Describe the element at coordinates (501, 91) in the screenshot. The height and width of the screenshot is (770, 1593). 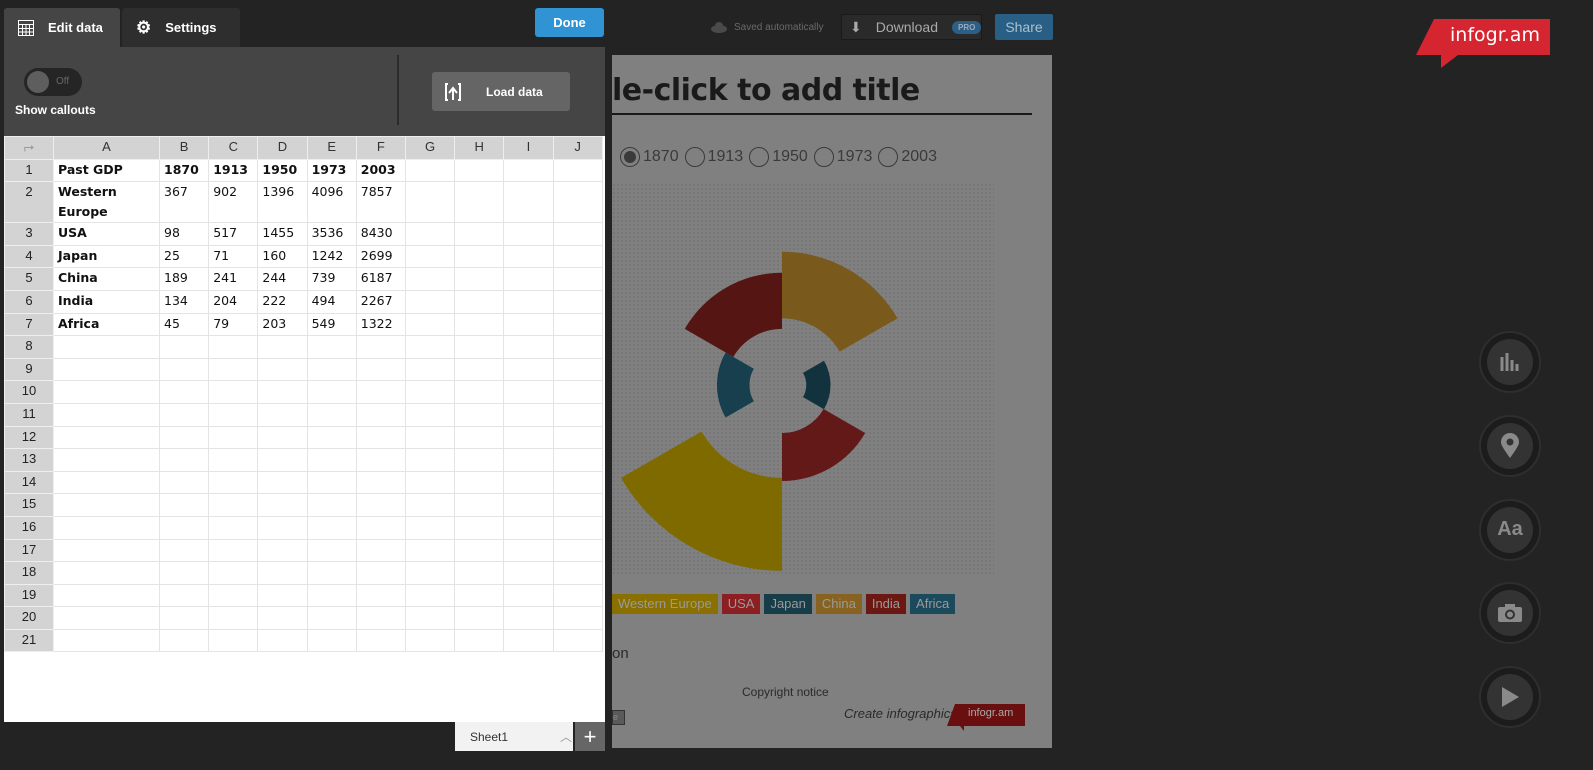
I see `load-data-button: Load data` at that location.